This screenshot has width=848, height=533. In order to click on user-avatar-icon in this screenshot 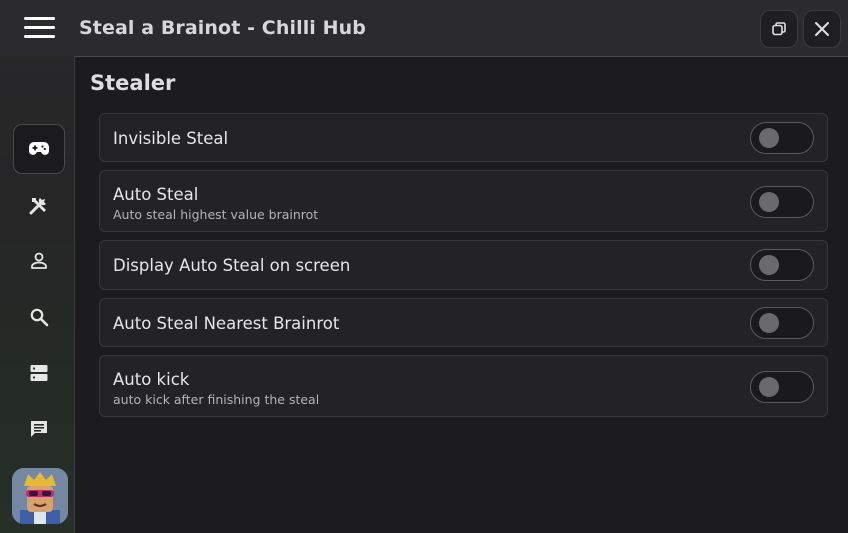, I will do `click(40, 496)`.